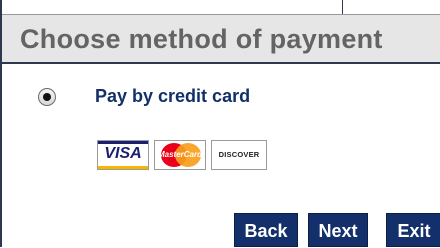  What do you see at coordinates (413, 230) in the screenshot?
I see `exit-button: Exit` at bounding box center [413, 230].